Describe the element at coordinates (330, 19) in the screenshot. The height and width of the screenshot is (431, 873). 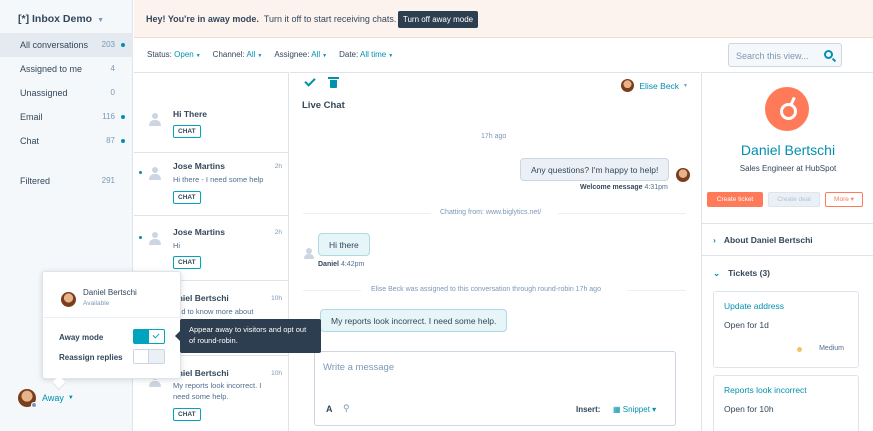
I see `banner-message: Turn it off to start receiving chats.` at that location.